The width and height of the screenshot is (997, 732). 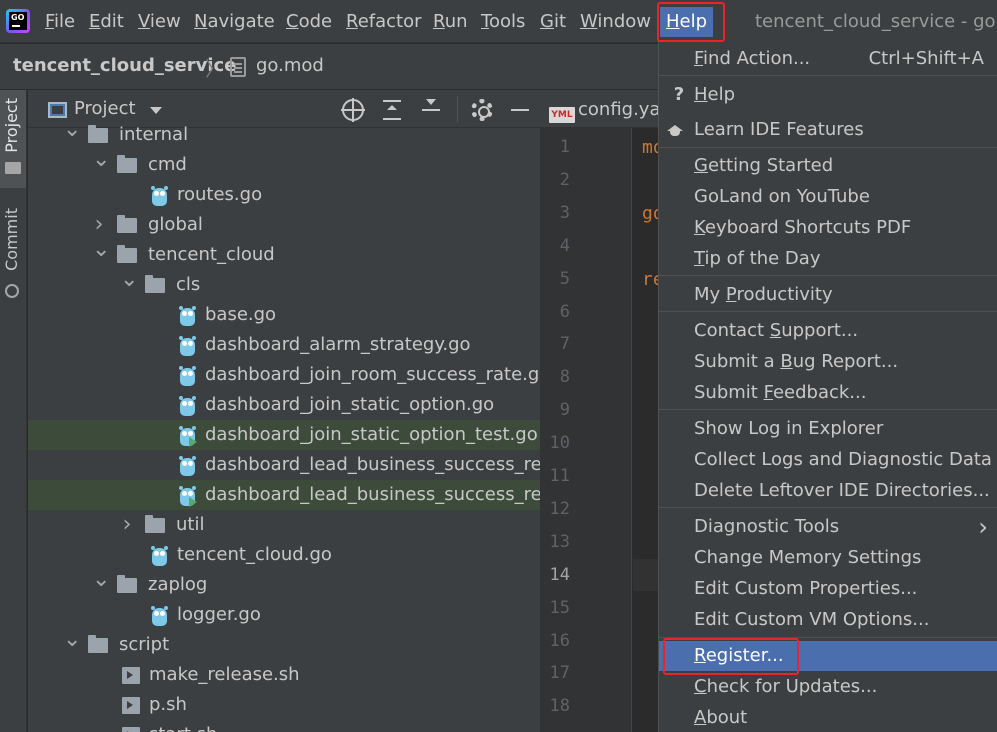 What do you see at coordinates (167, 164) in the screenshot?
I see `tree-item-label: cmd` at bounding box center [167, 164].